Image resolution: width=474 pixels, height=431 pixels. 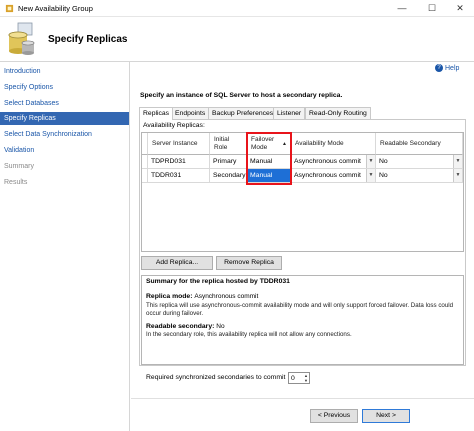 I want to click on close-button: ✕, so click(x=460, y=8).